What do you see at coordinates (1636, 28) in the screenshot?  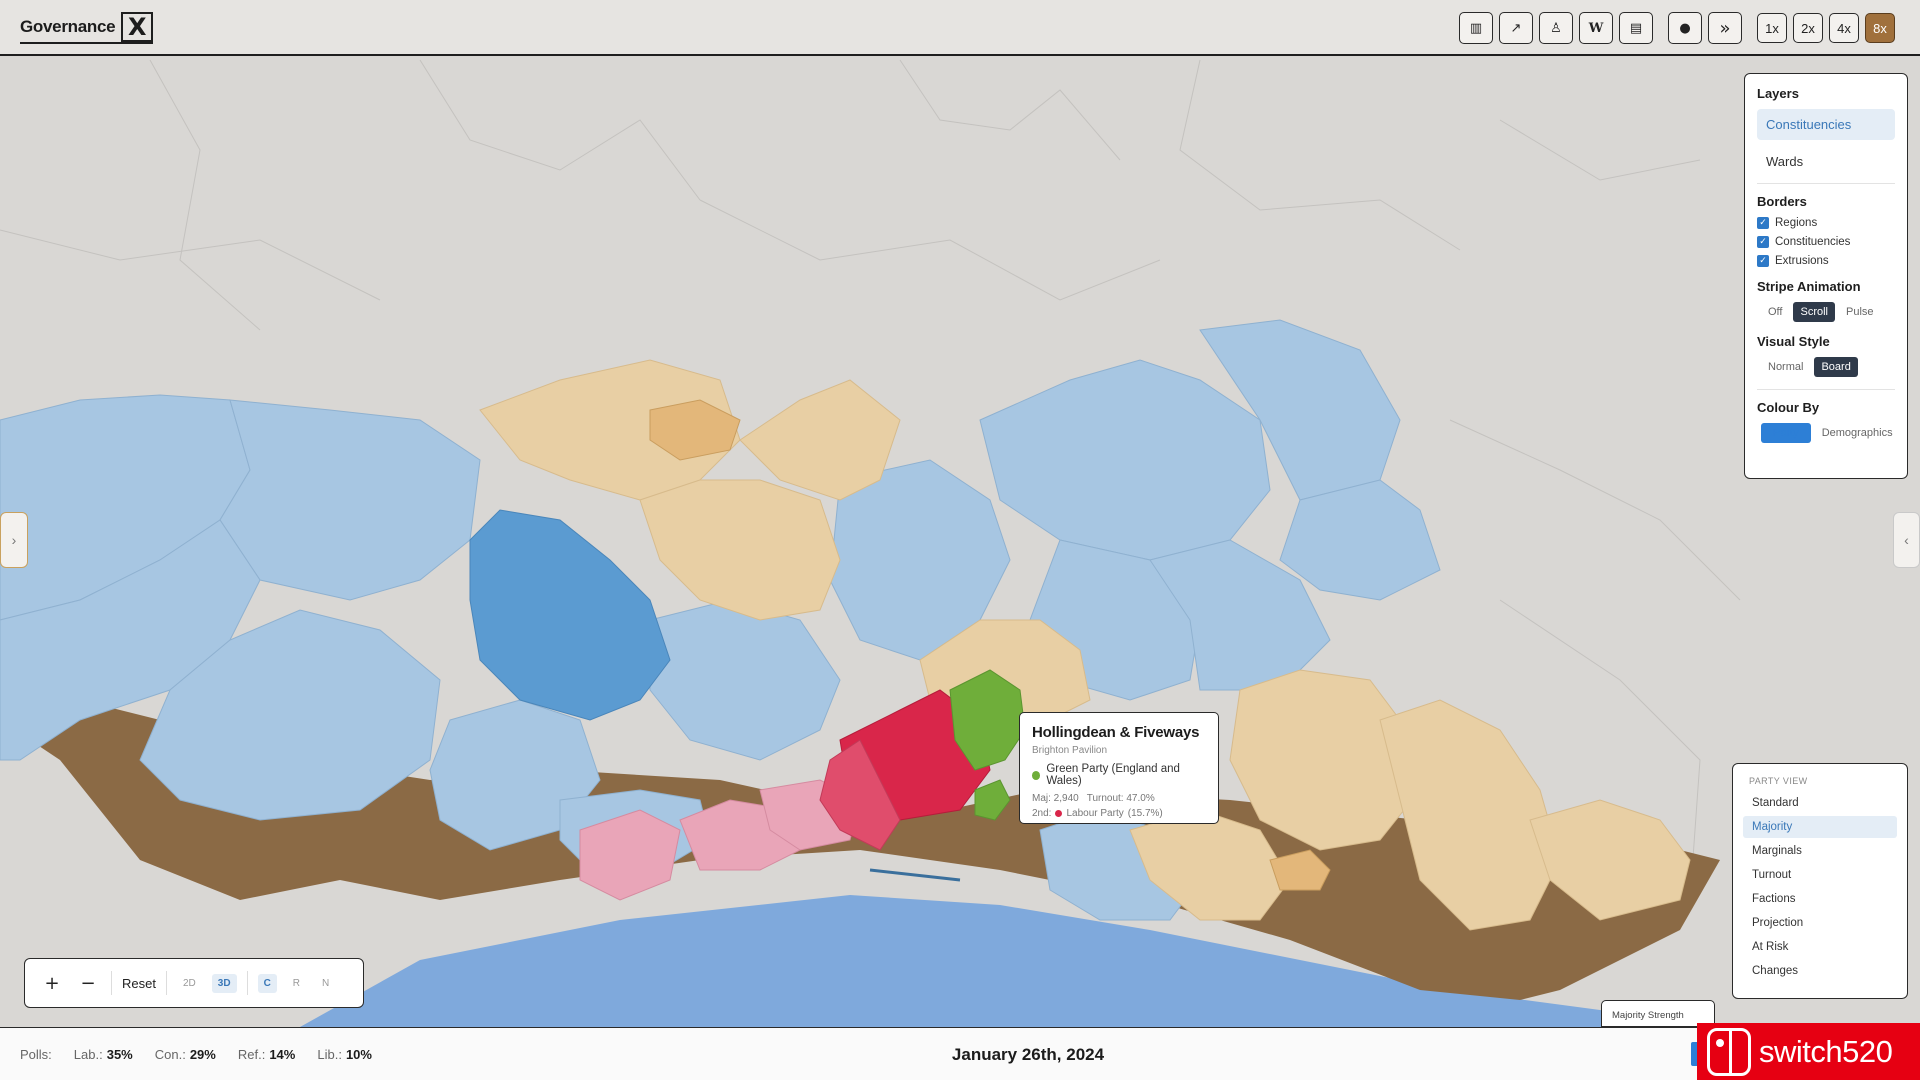 I see `document-icon: ▤` at bounding box center [1636, 28].